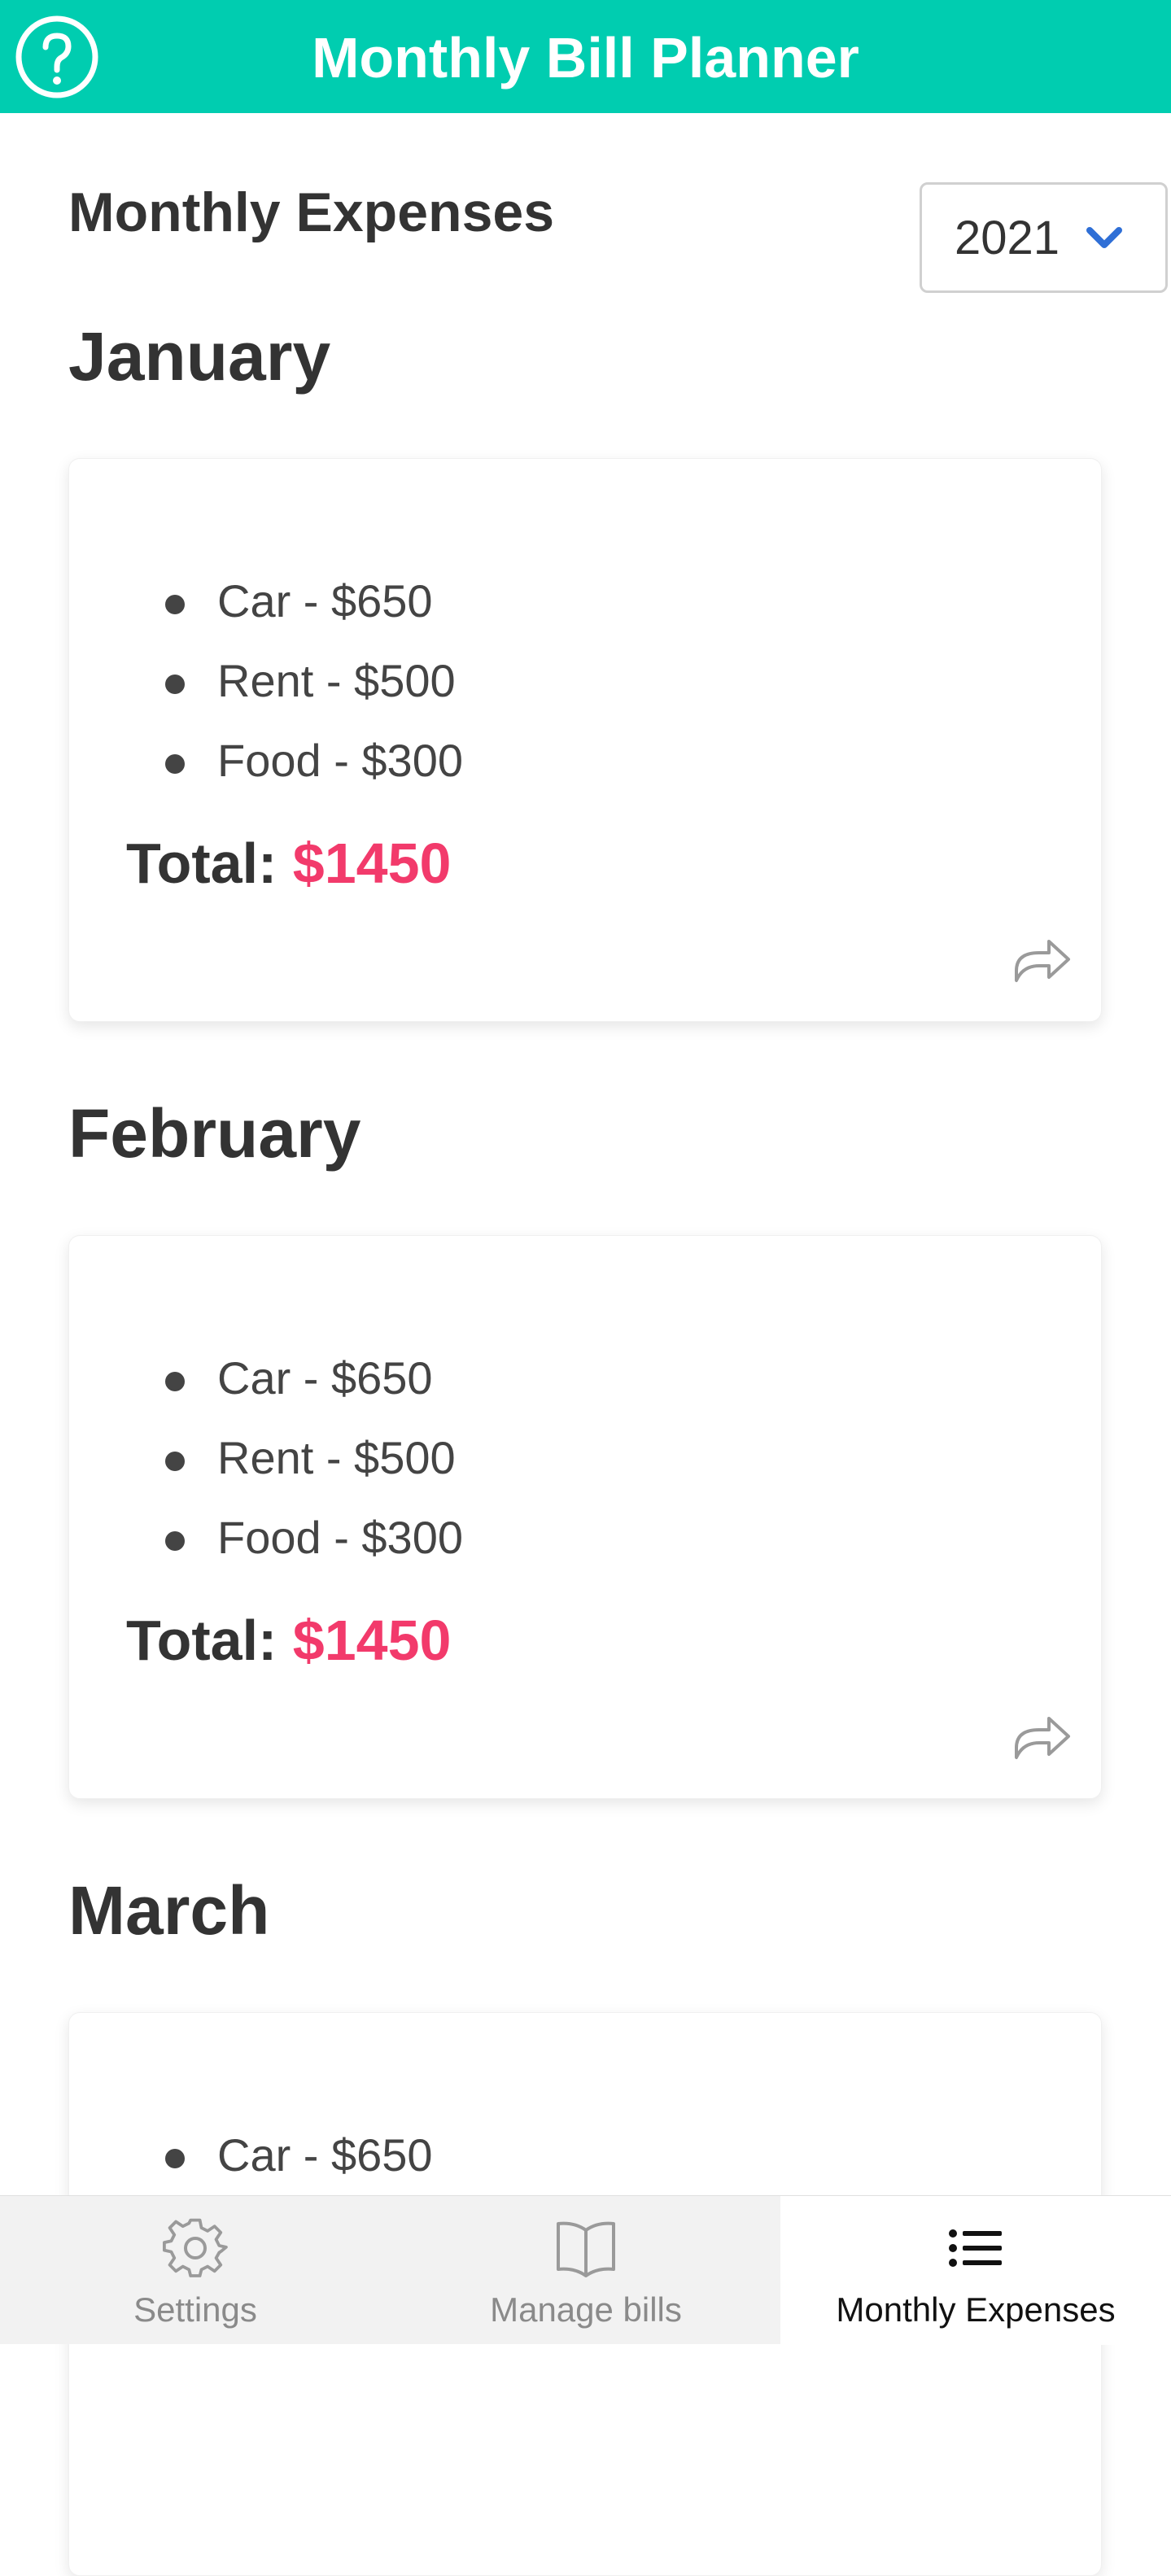 This screenshot has width=1171, height=2576. I want to click on chevron-down-icon, so click(1104, 237).